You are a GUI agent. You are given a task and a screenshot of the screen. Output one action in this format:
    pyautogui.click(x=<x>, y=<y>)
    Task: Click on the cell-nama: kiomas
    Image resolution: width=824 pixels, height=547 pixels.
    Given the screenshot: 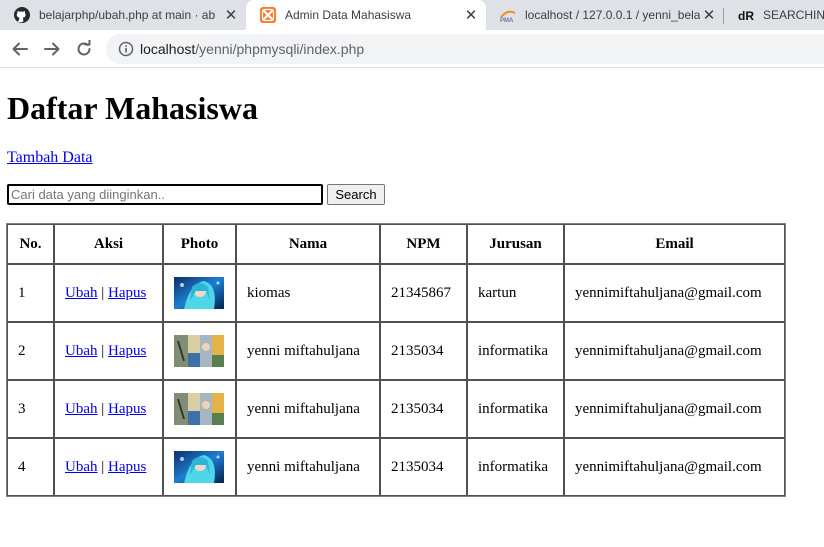 What is the action you would take?
    pyautogui.click(x=308, y=293)
    